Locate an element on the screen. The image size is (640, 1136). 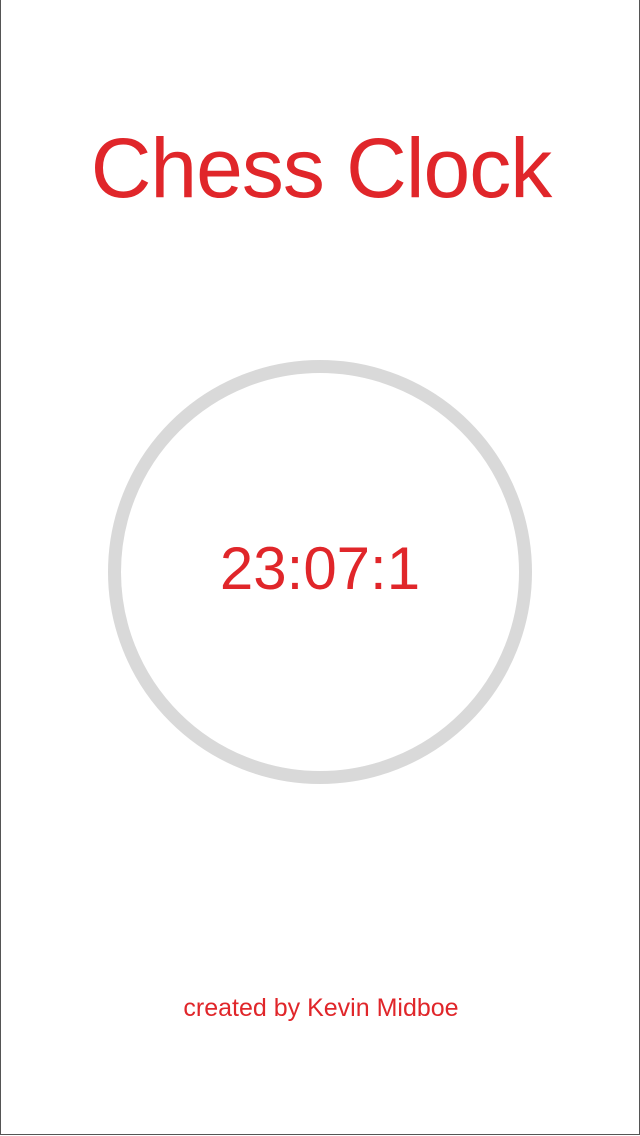
credit-text: created by Kevin Midboe is located at coordinates (321, 1008).